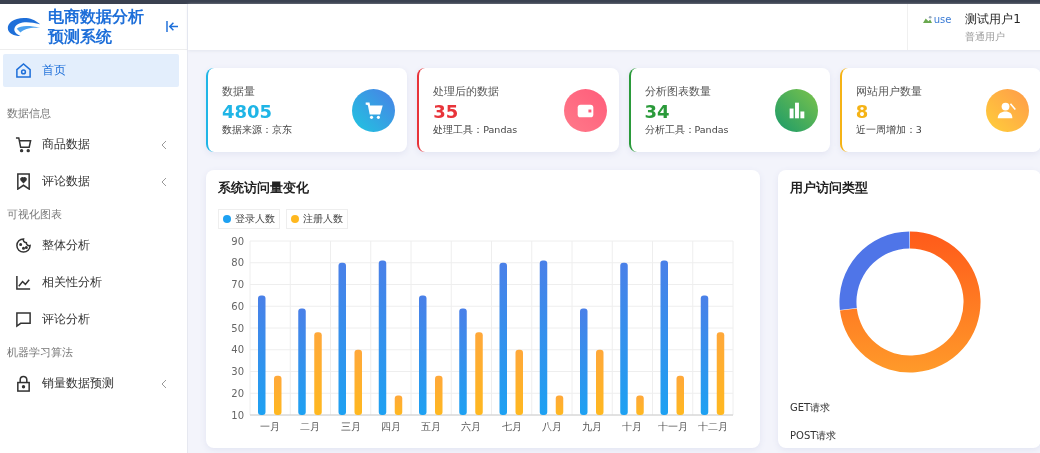 The height and width of the screenshot is (453, 1040). What do you see at coordinates (986, 37) in the screenshot?
I see `user-role: 普通用户` at bounding box center [986, 37].